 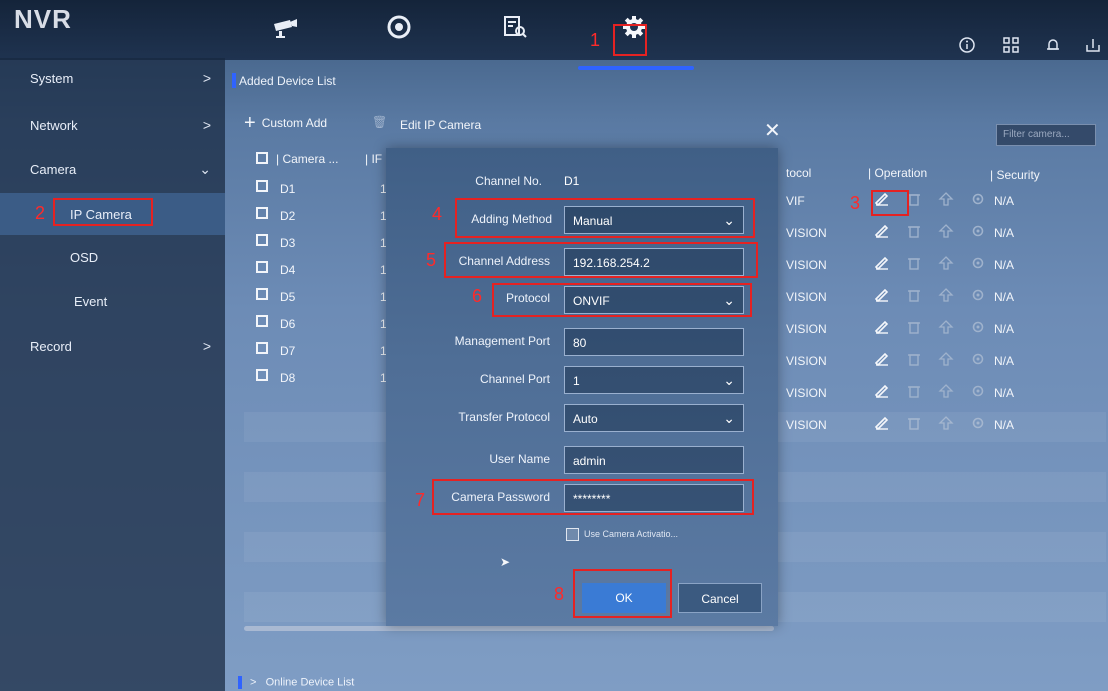 What do you see at coordinates (53, 169) in the screenshot?
I see `sidebar-item-label: Camera` at bounding box center [53, 169].